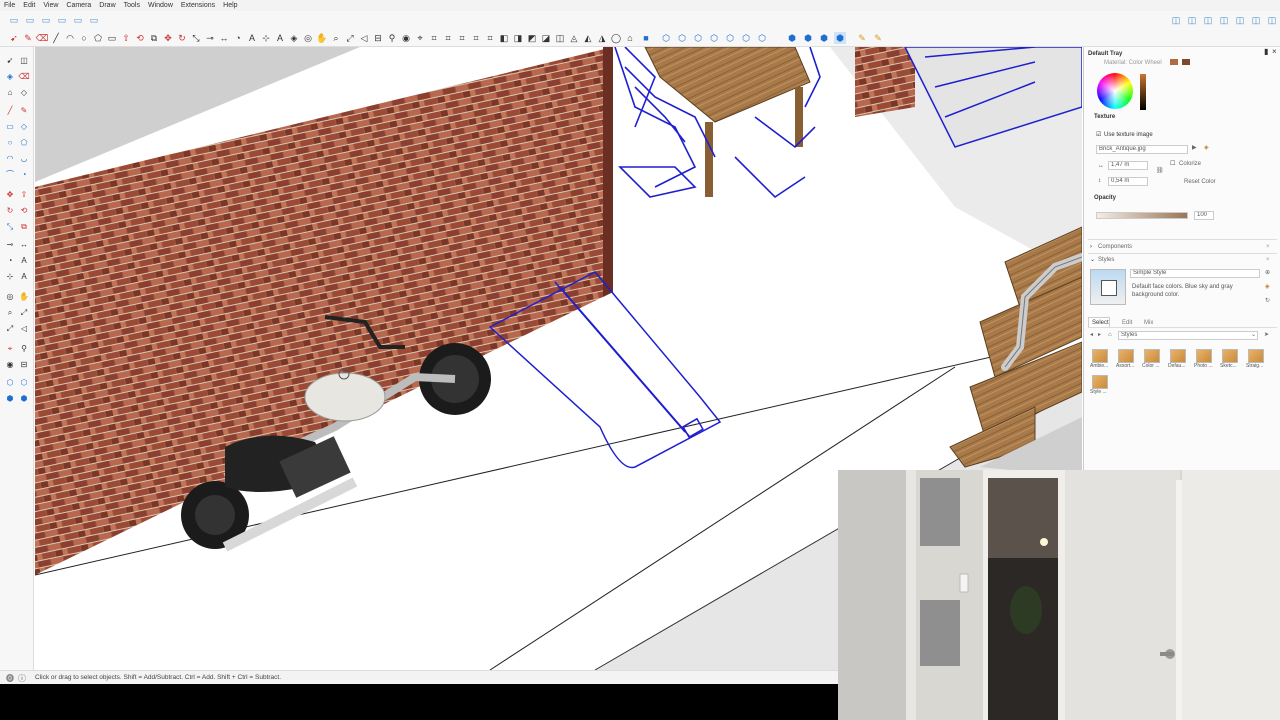 This screenshot has height=720, width=1280. I want to click on style-name-field: Simple Style, so click(1195, 273).